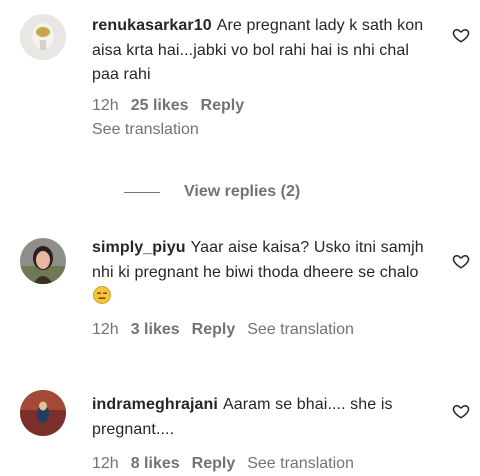 Image resolution: width=480 pixels, height=476 pixels. What do you see at coordinates (160, 105) in the screenshot?
I see `comment-likes: 25 likes` at bounding box center [160, 105].